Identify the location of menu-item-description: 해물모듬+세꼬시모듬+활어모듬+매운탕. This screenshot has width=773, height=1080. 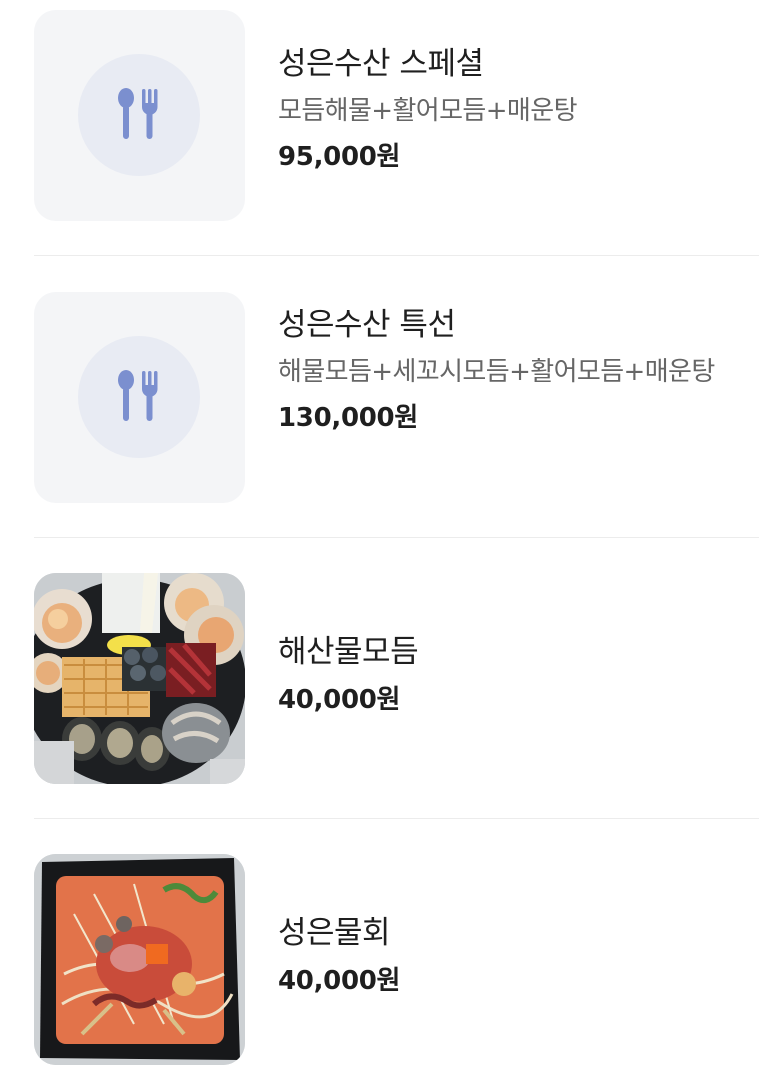
(496, 372).